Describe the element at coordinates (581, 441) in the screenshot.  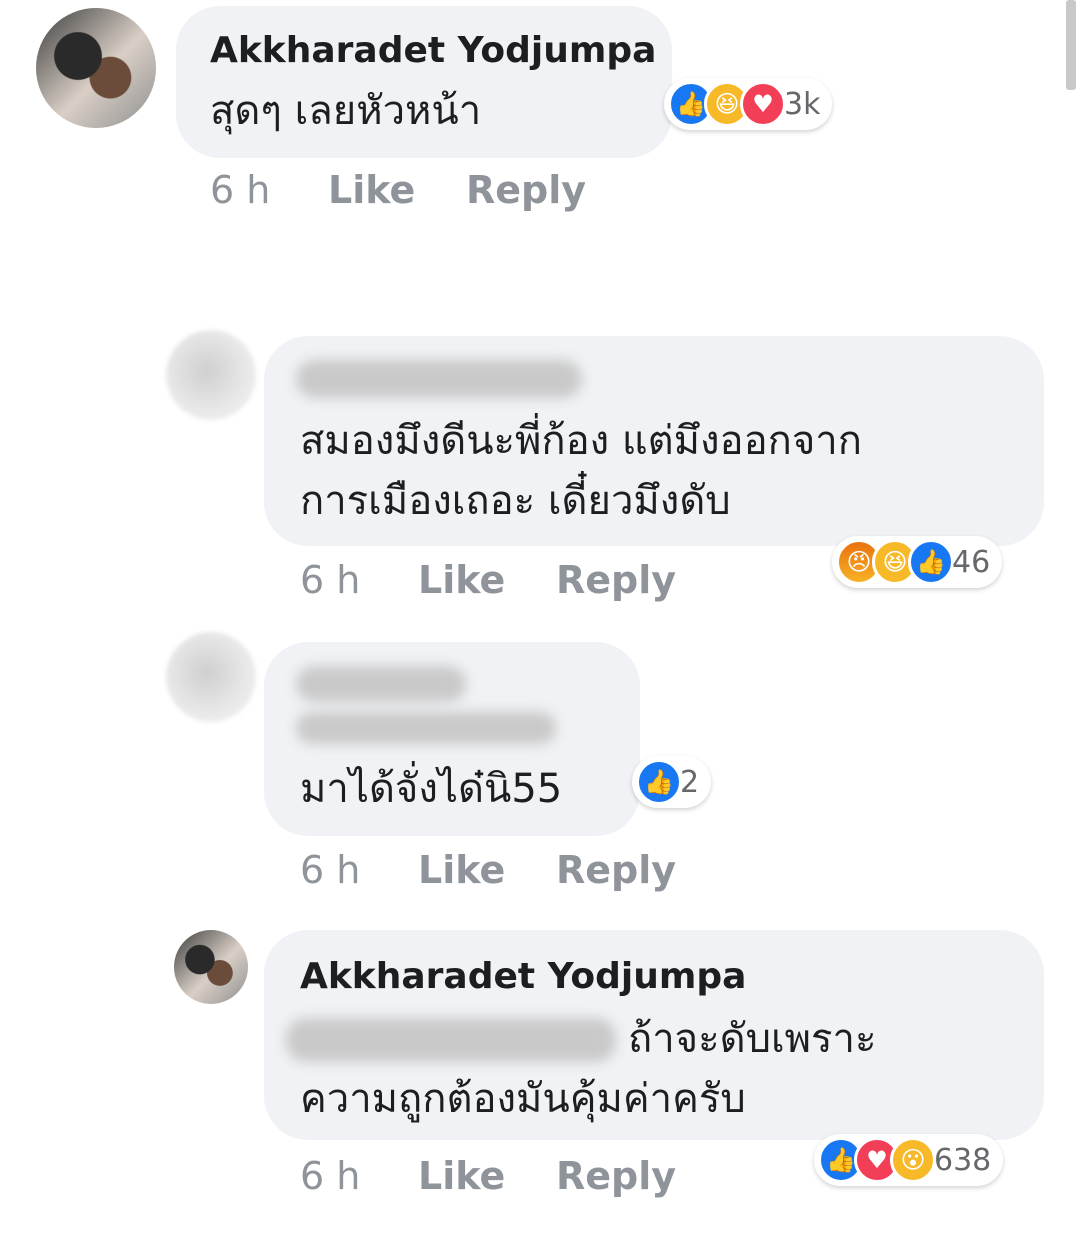
I see `comment-text-line-1: สมองมึงดีนะพี่ก้อง แต่มึงออกจาก` at that location.